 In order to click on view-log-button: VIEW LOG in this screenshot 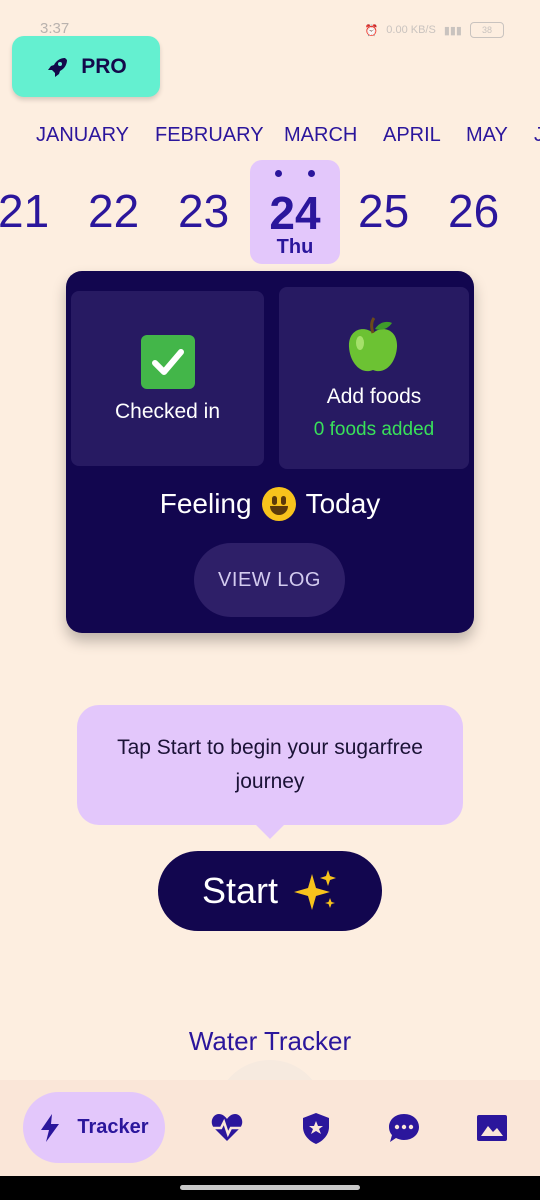, I will do `click(269, 580)`.